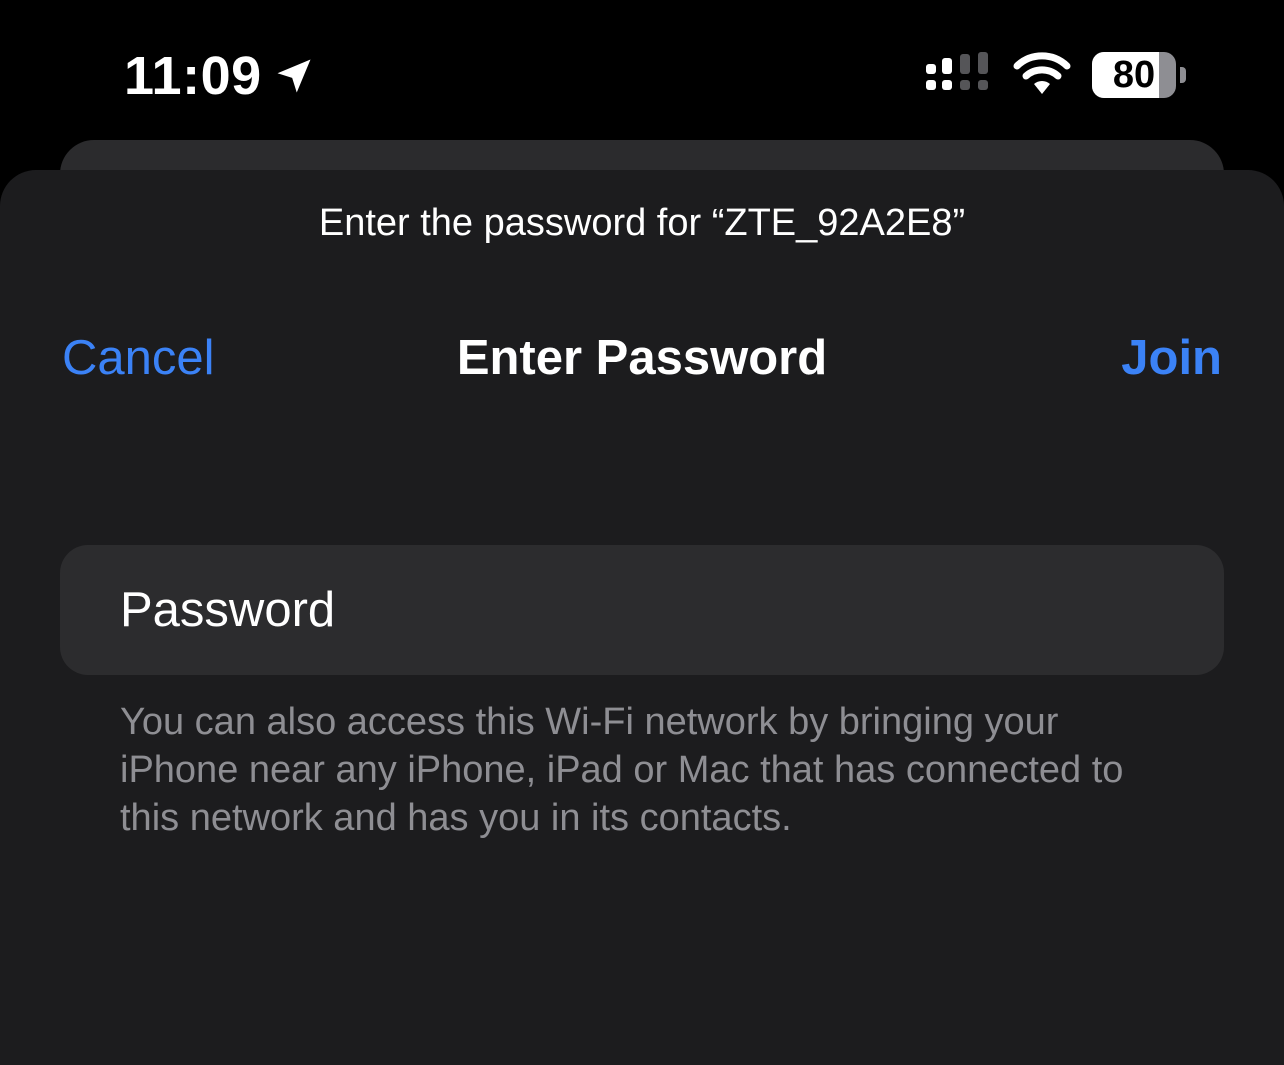 This screenshot has height=1065, width=1284. I want to click on password-input, so click(642, 610).